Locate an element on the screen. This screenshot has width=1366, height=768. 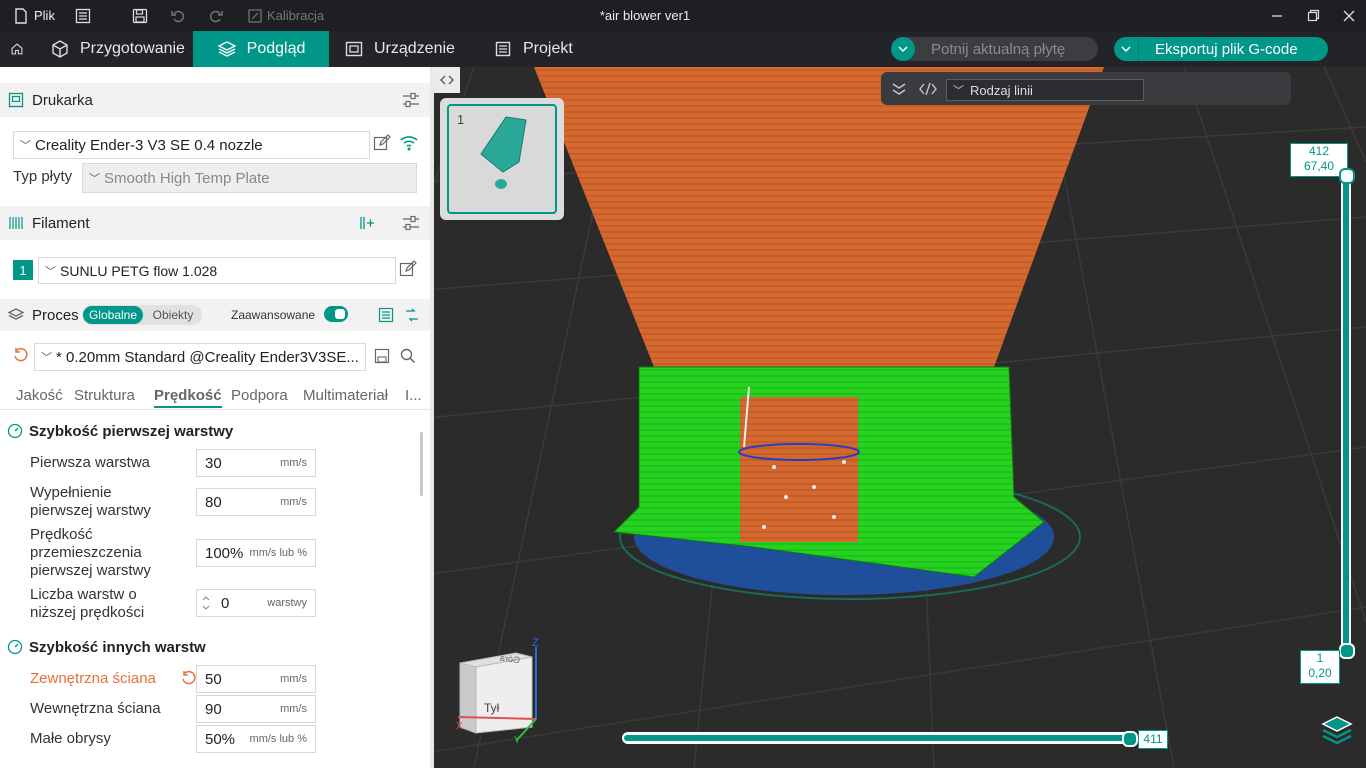
minimize-icon is located at coordinates (1277, 15).